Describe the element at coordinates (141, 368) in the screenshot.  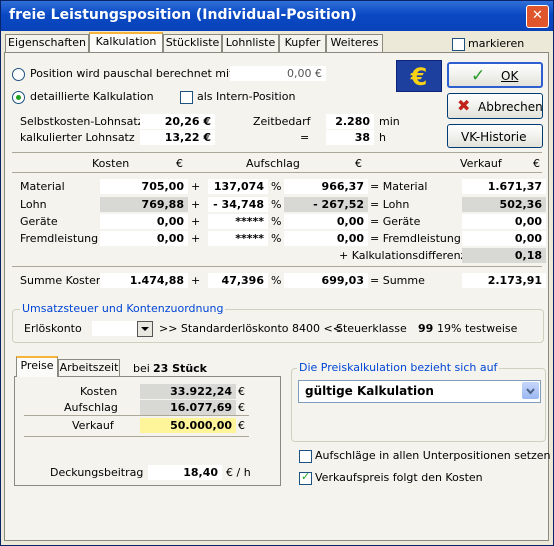
I see `bei-label: bei` at that location.